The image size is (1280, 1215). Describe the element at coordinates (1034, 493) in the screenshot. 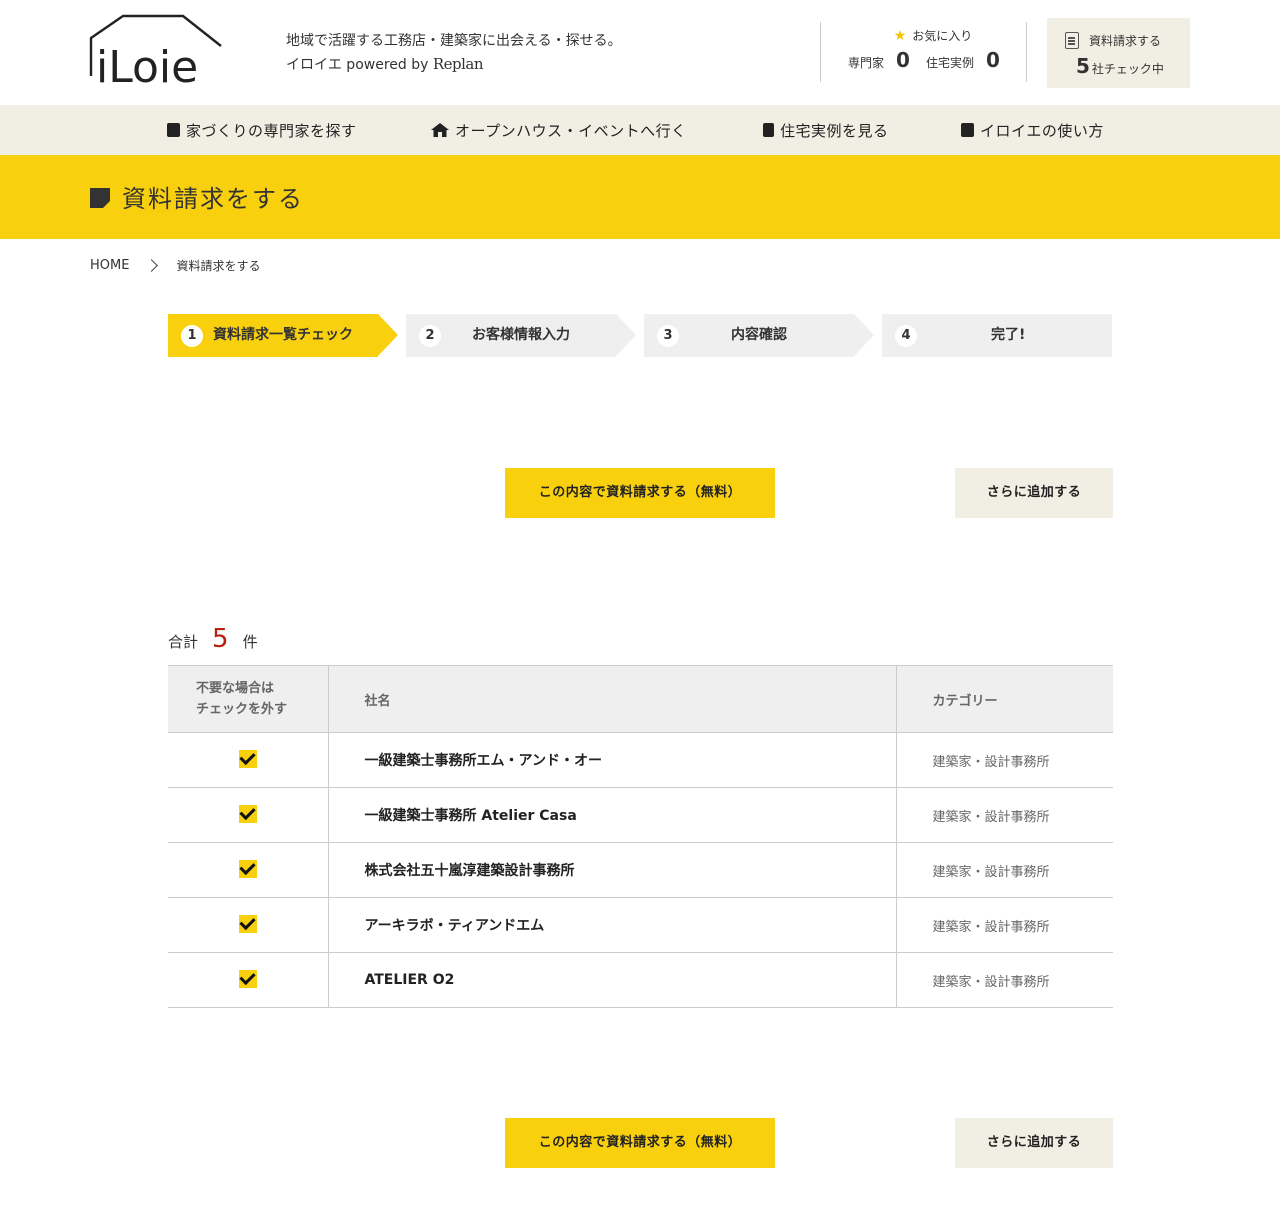

I see `add-more-button: さらに追加する` at that location.